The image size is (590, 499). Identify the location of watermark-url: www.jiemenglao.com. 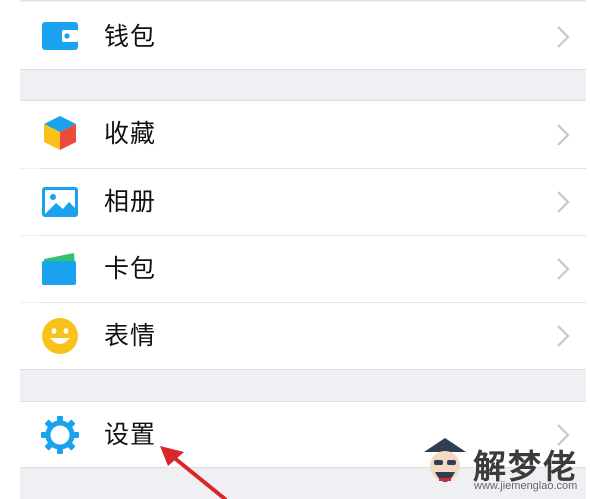
(526, 486).